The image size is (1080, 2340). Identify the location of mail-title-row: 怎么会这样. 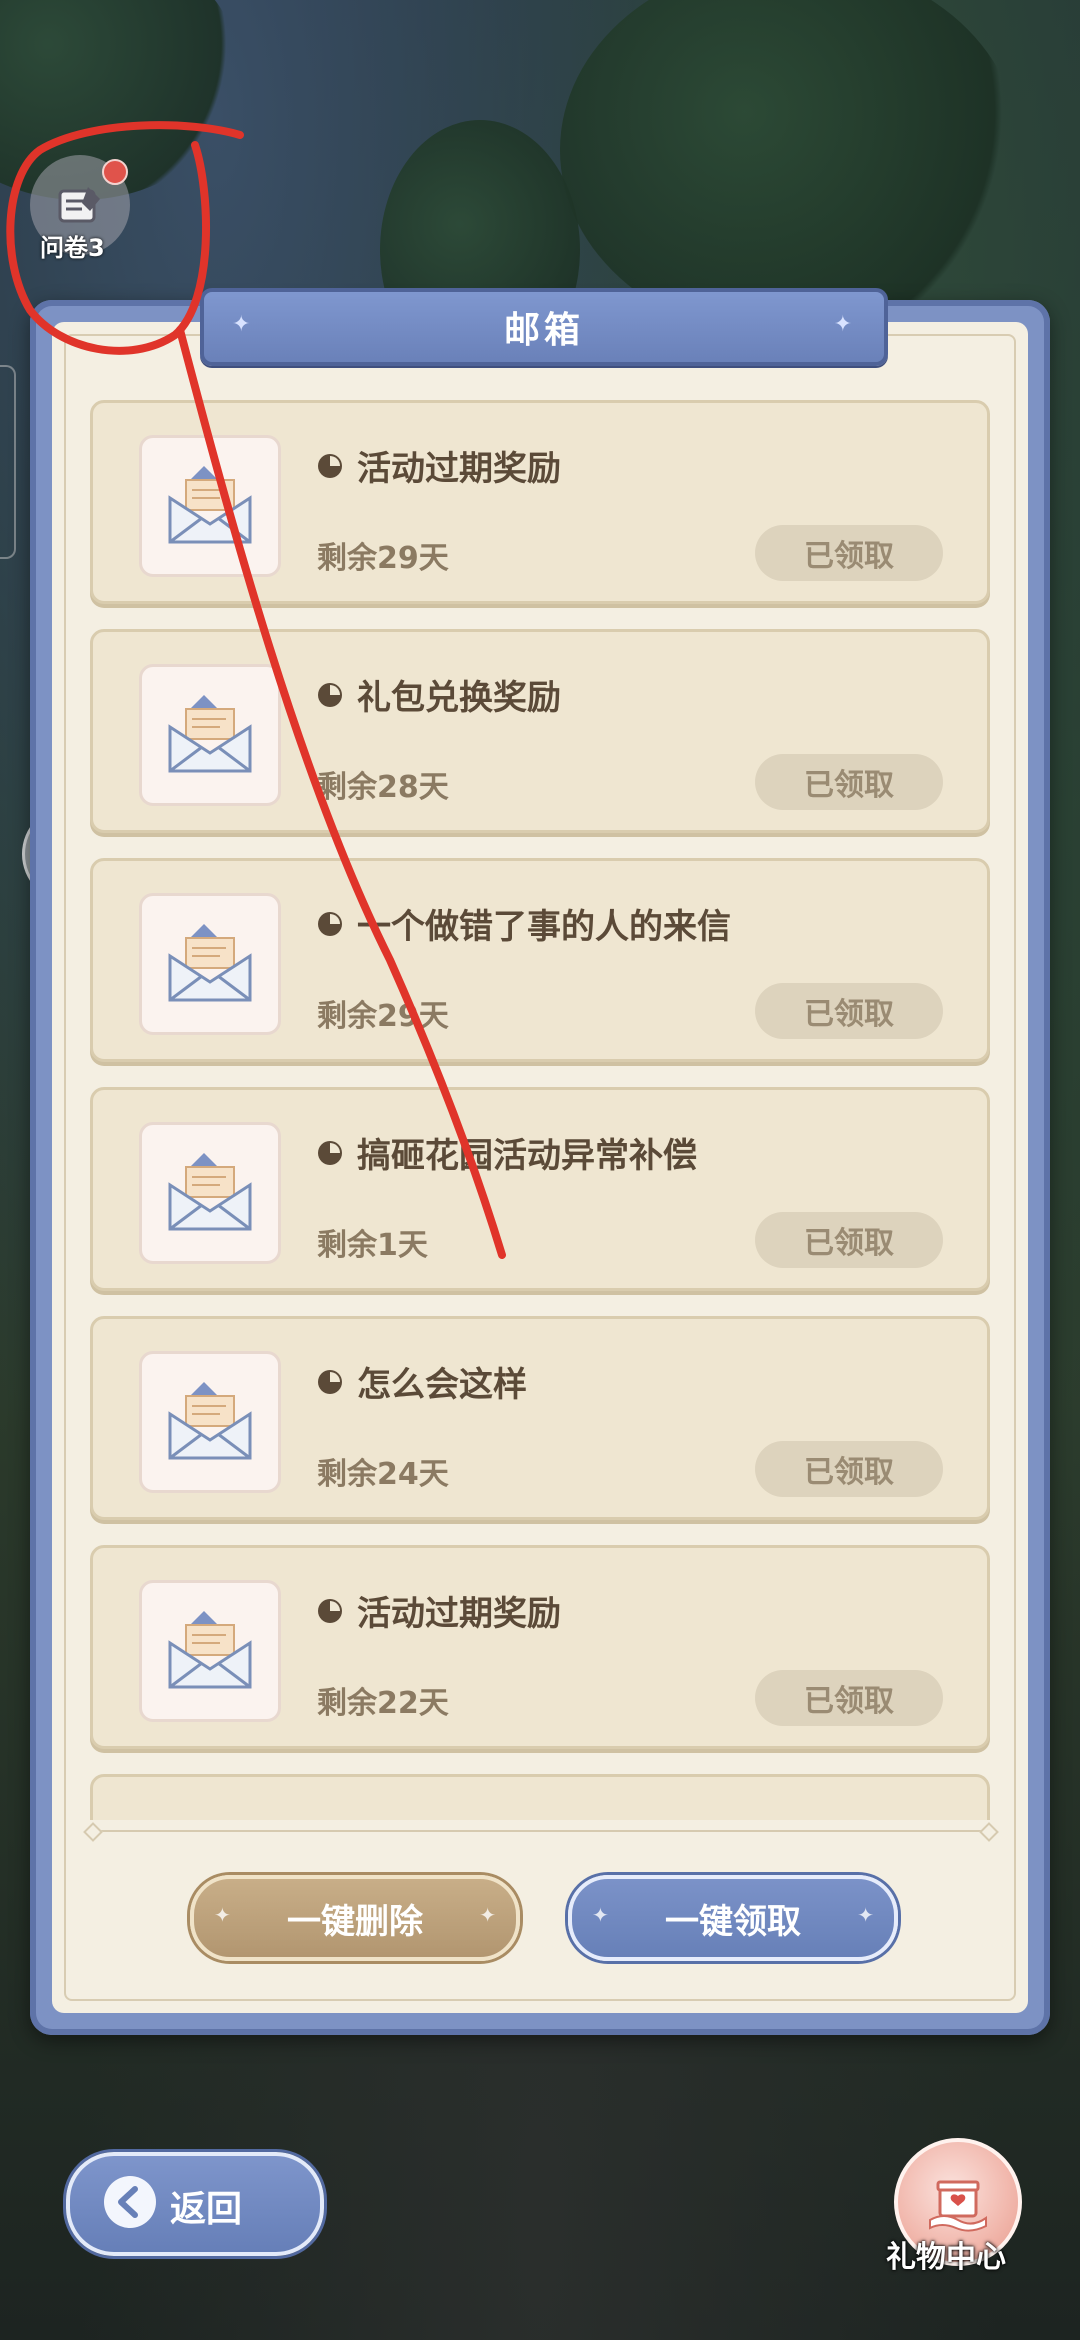
(421, 1381).